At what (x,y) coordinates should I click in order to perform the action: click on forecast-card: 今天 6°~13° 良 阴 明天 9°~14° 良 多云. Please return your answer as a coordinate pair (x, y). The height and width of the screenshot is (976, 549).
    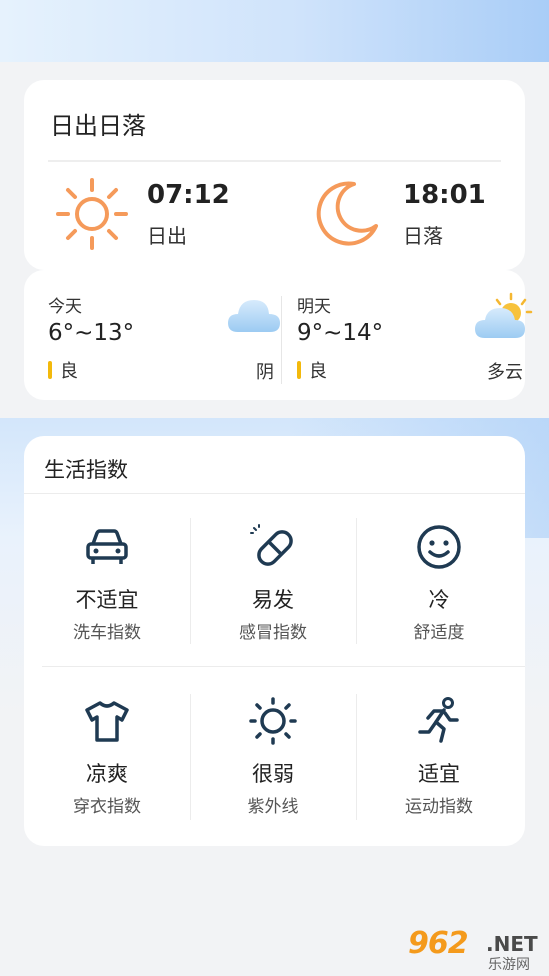
    Looking at the image, I should click on (278, 335).